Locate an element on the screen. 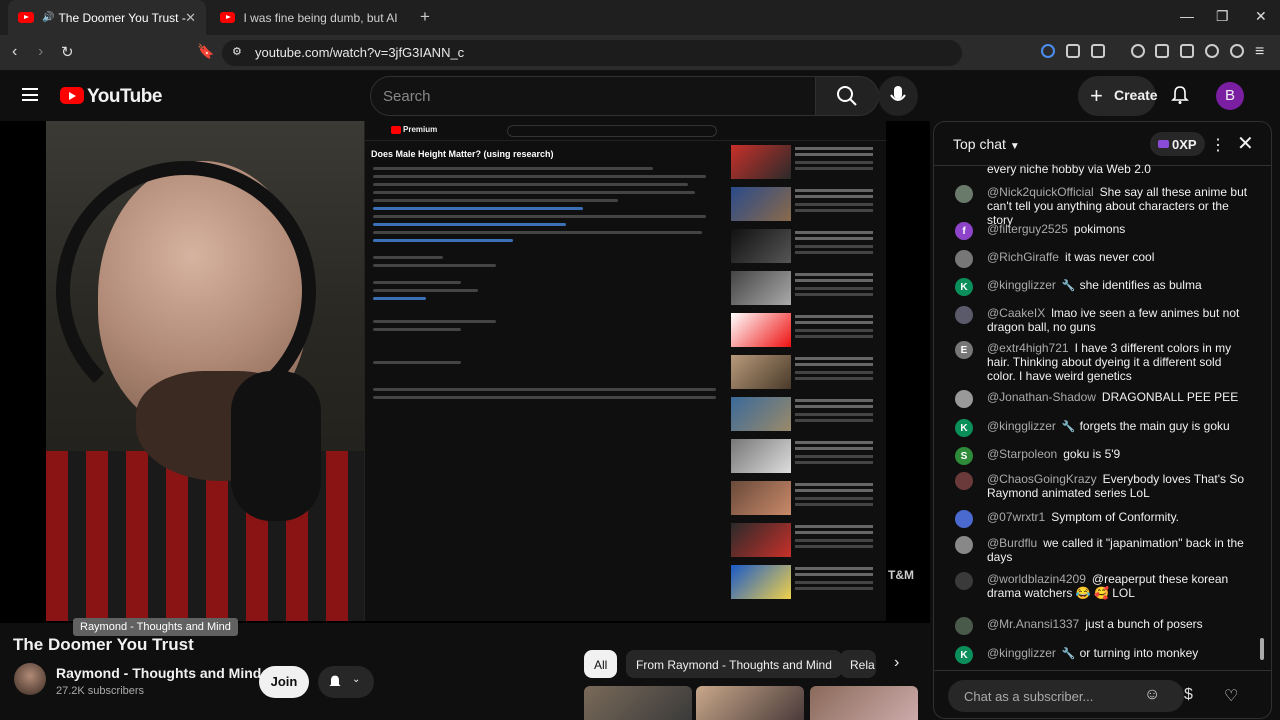 The width and height of the screenshot is (1280, 720). top-chat-dropdown: Top chat ▼ is located at coordinates (986, 144).